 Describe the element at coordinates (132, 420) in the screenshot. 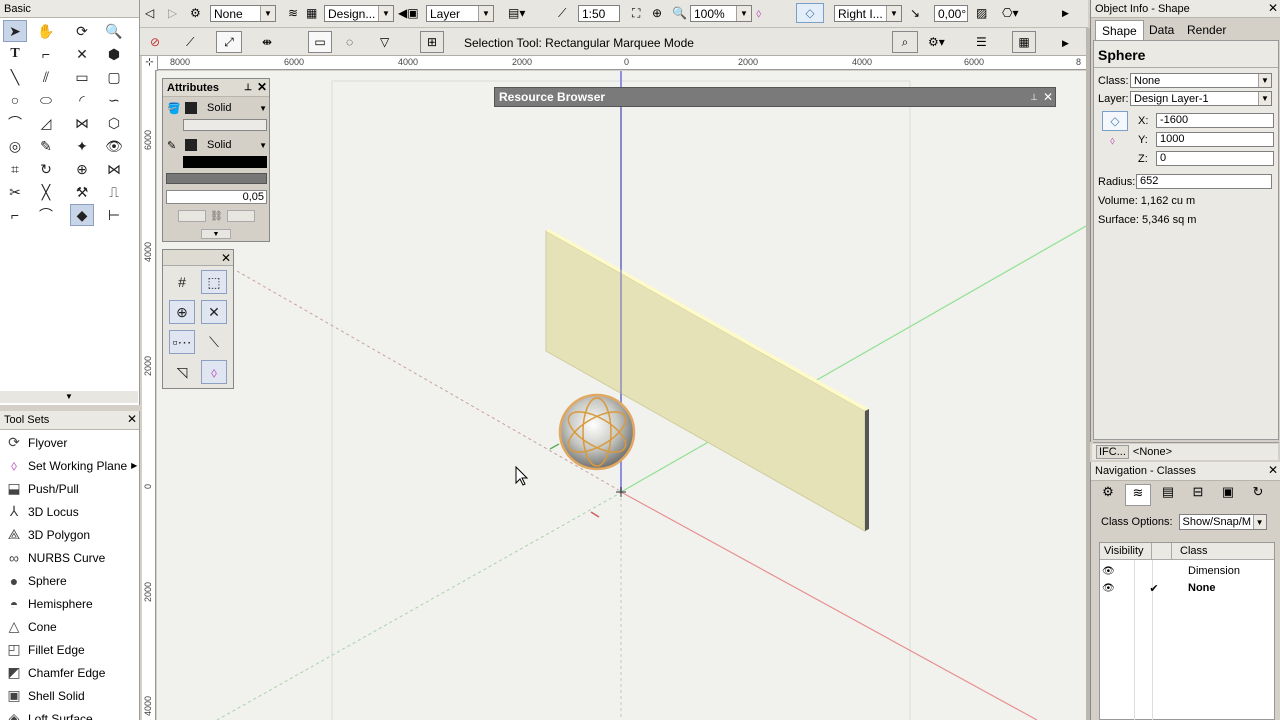

I see `tool-sets-close-button: ✕` at that location.